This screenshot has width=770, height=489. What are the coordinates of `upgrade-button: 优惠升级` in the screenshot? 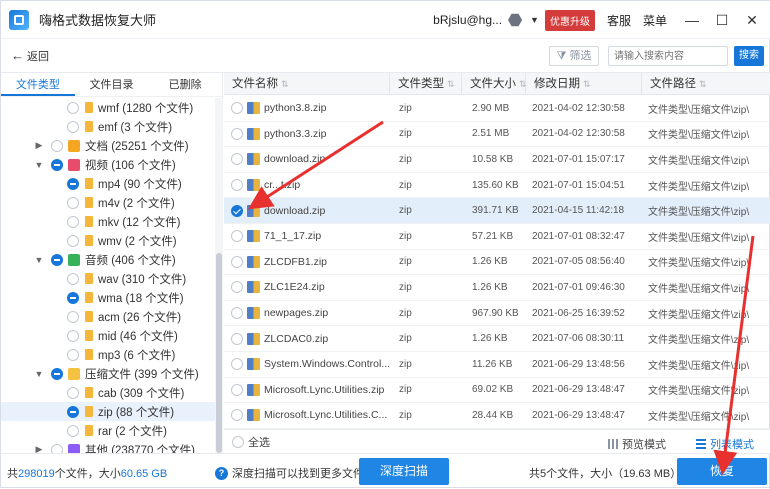 It's located at (569, 20).